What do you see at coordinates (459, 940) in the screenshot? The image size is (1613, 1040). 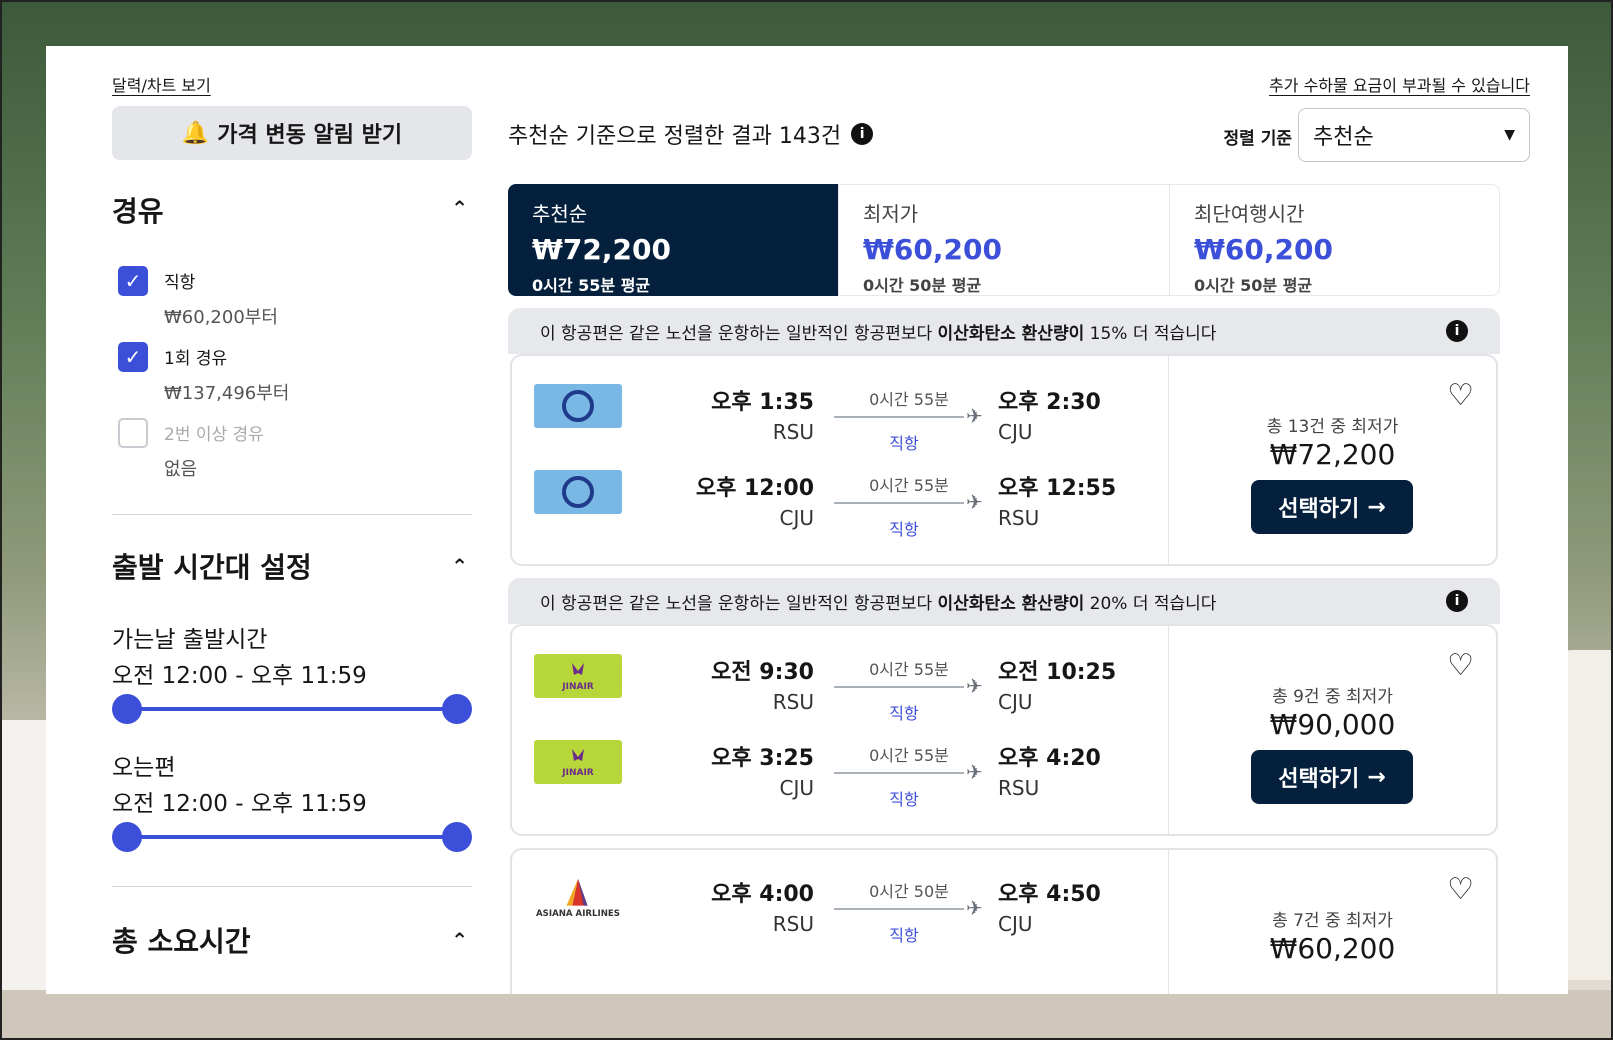 I see `duration-collapse-chevron-icon: ⌃` at bounding box center [459, 940].